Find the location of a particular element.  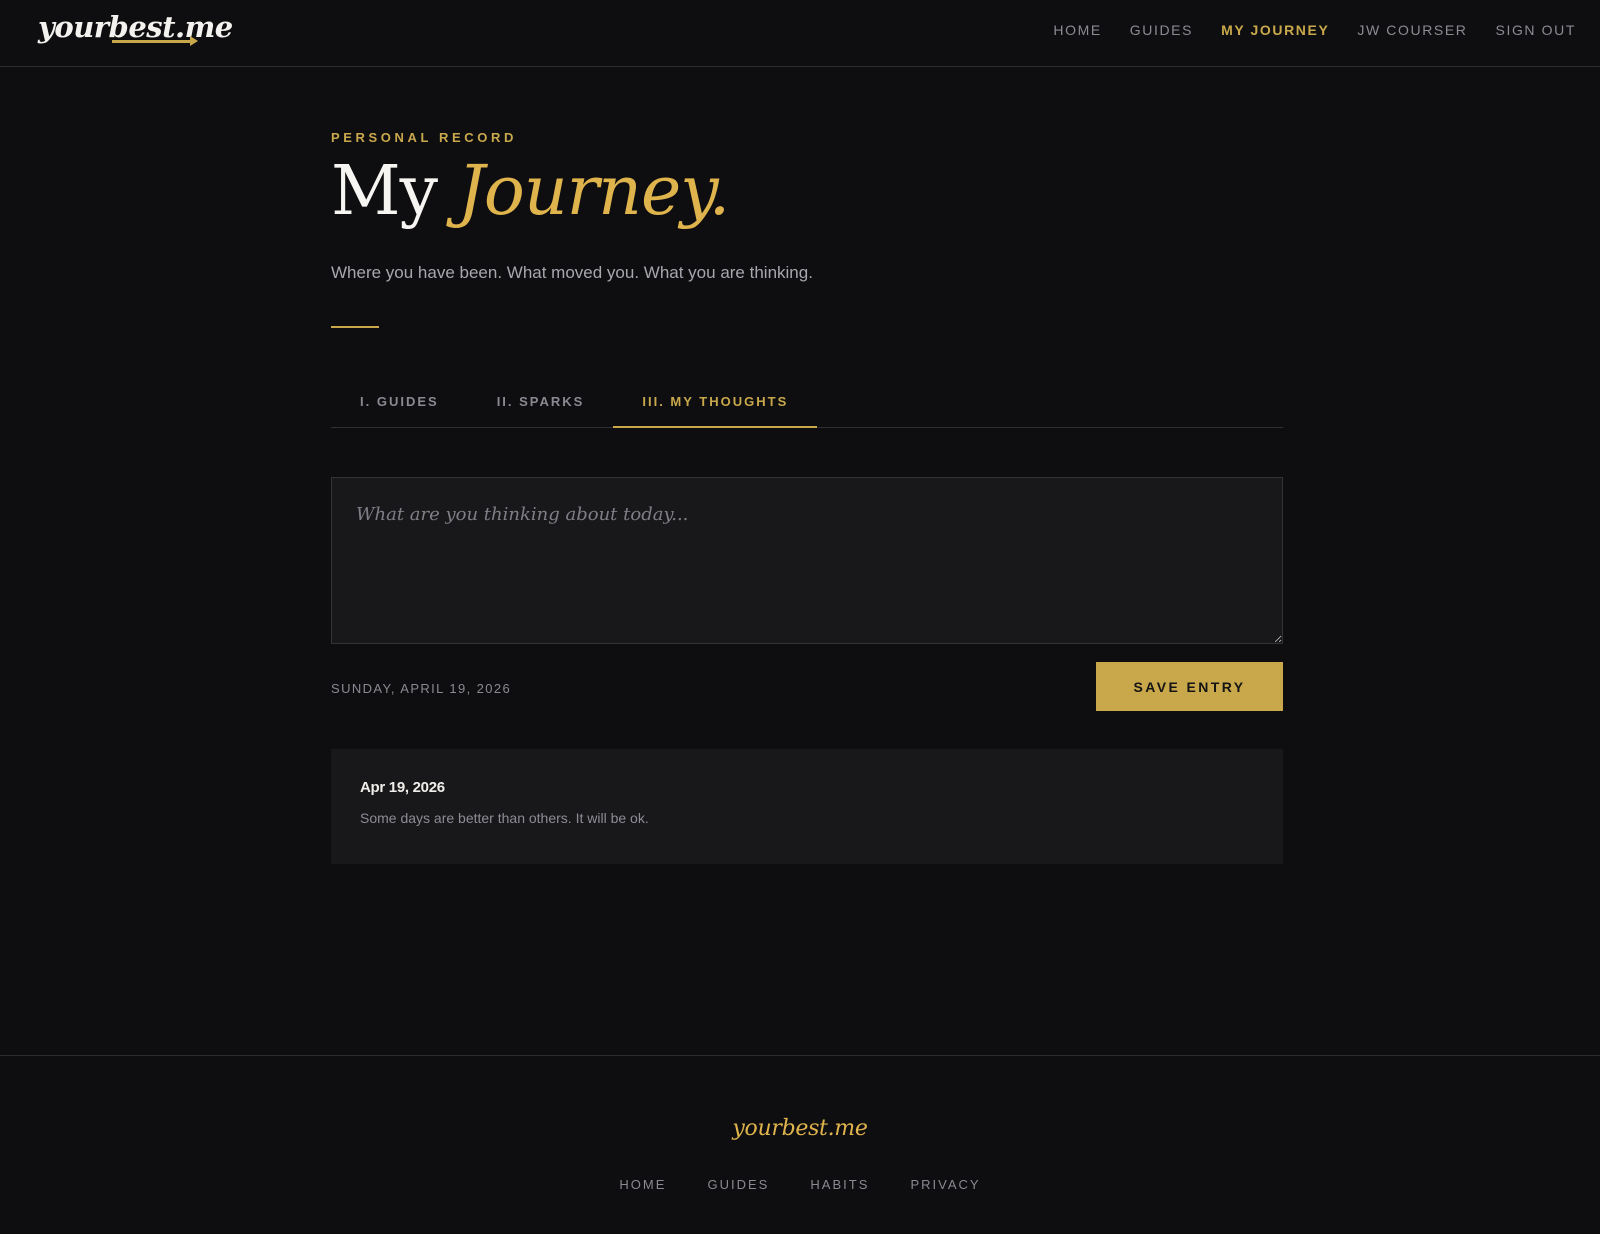

title-divider is located at coordinates (355, 327).